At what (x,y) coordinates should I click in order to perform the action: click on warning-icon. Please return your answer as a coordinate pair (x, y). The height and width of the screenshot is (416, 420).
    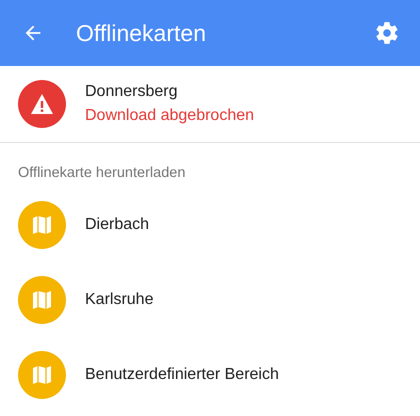
    Looking at the image, I should click on (42, 104).